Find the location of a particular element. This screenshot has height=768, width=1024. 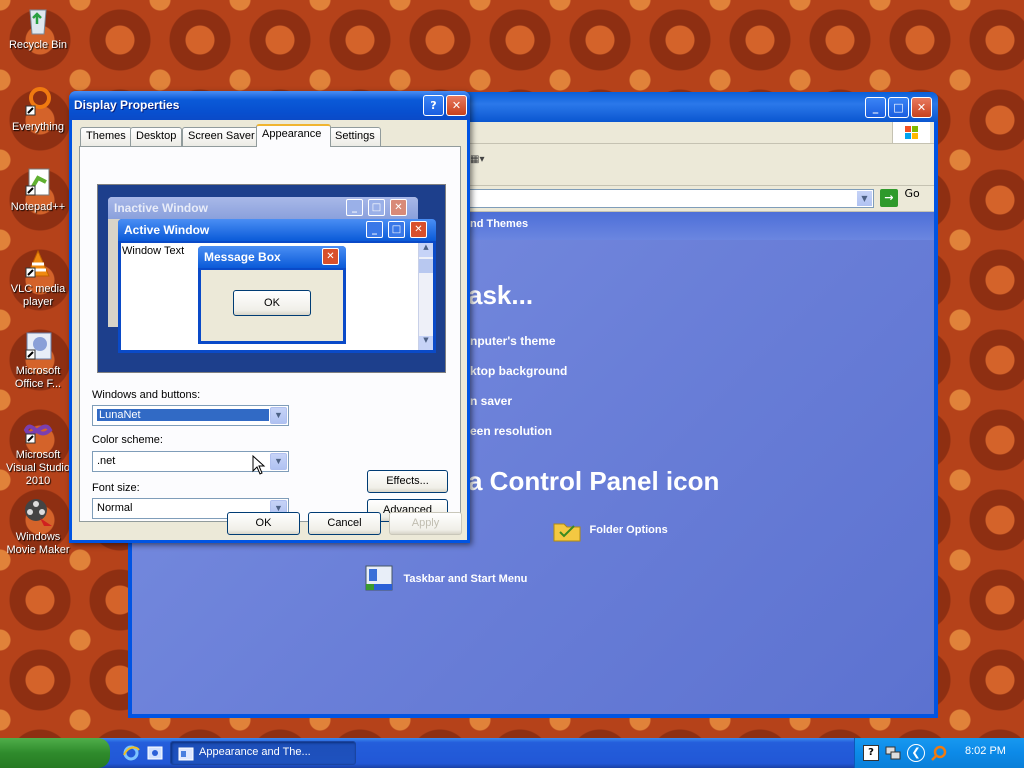

go-button: → Go is located at coordinates (905, 197).